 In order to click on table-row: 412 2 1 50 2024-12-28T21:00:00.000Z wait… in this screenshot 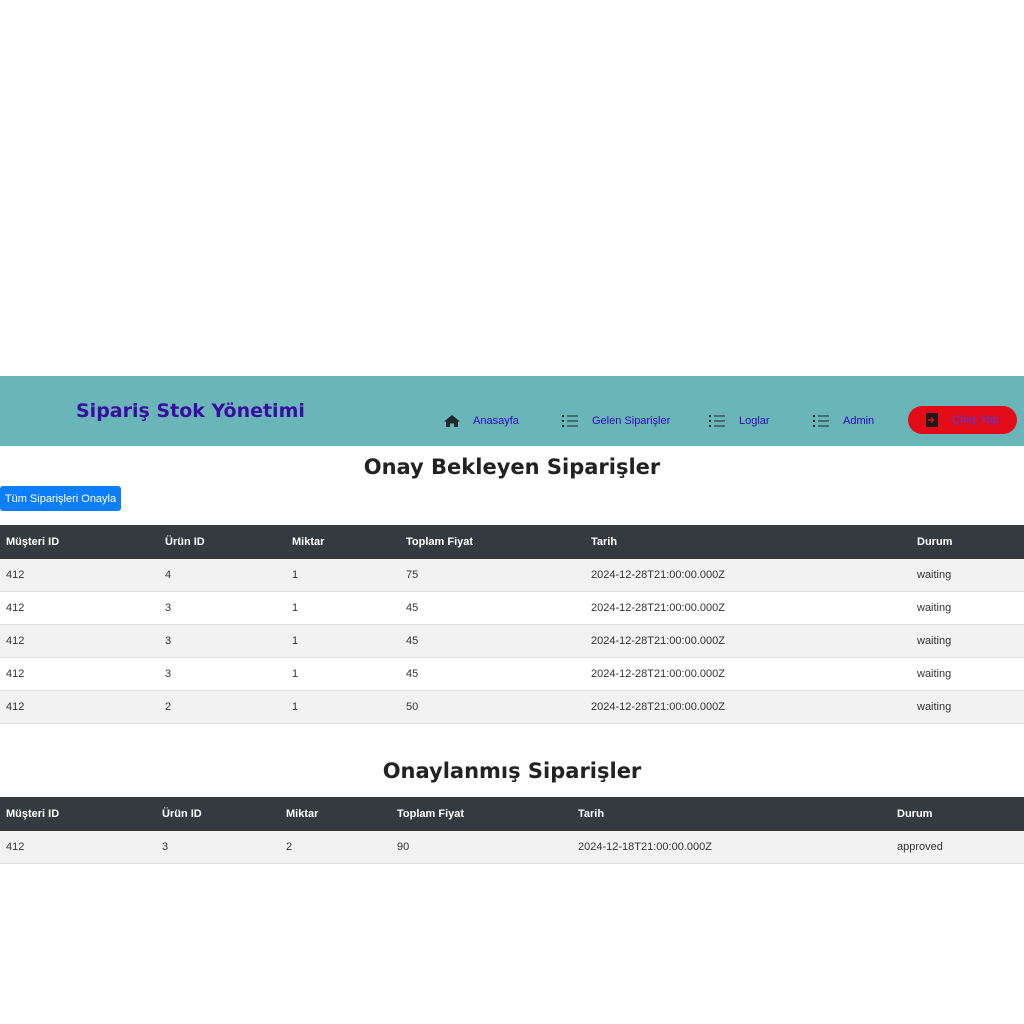, I will do `click(512, 707)`.